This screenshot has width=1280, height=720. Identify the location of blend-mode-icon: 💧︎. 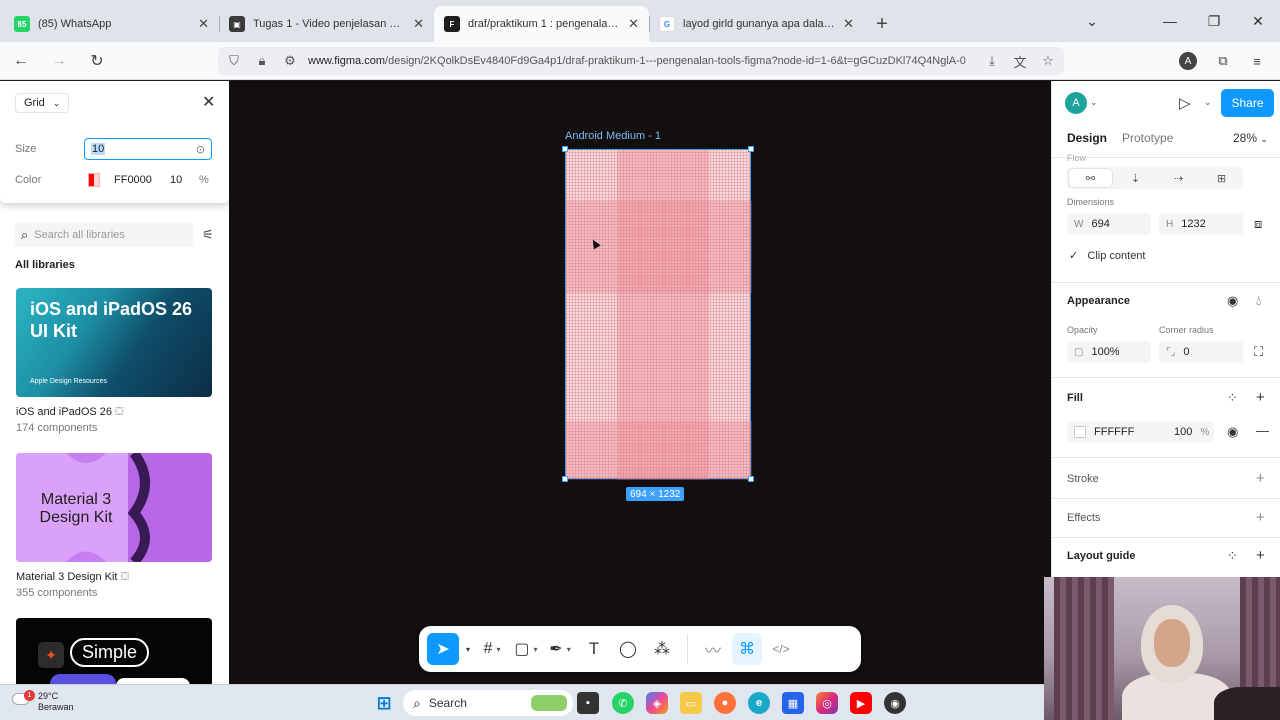
(1258, 301).